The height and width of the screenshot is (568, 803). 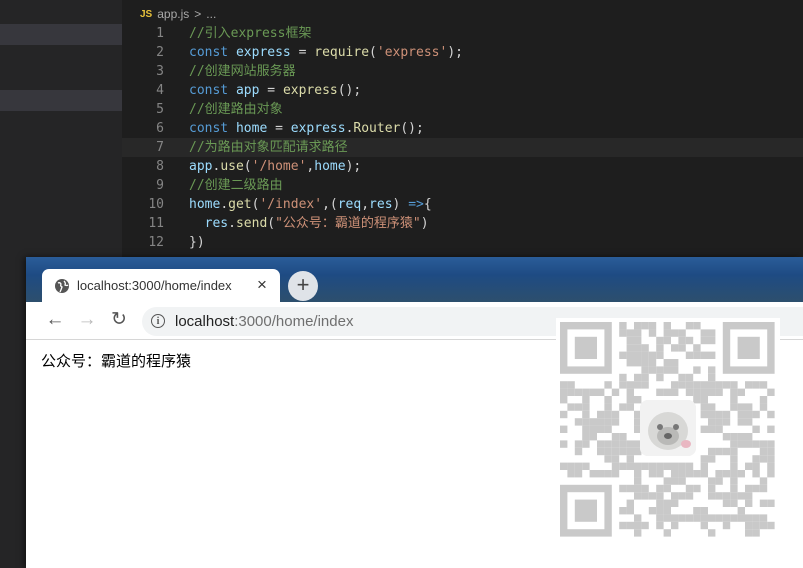 I want to click on code-token: ., so click(x=224, y=204).